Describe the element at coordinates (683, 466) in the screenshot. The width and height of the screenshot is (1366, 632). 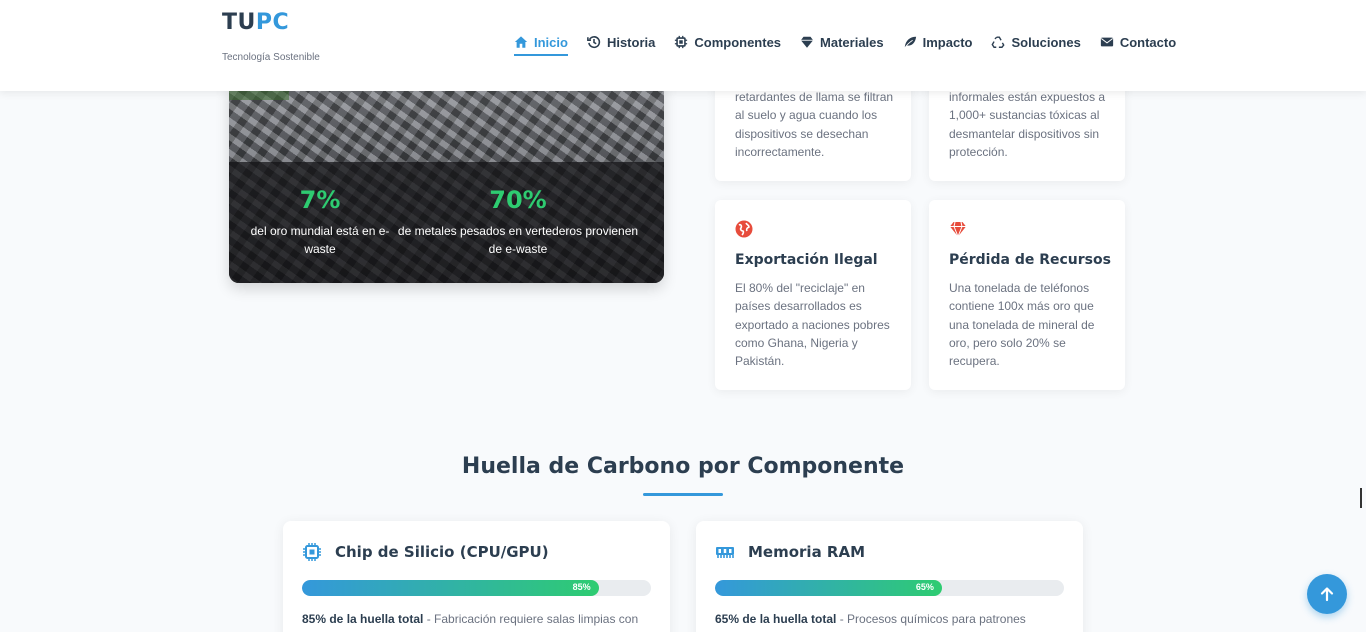
I see `section-title: Huella de Carbono por Componente` at that location.